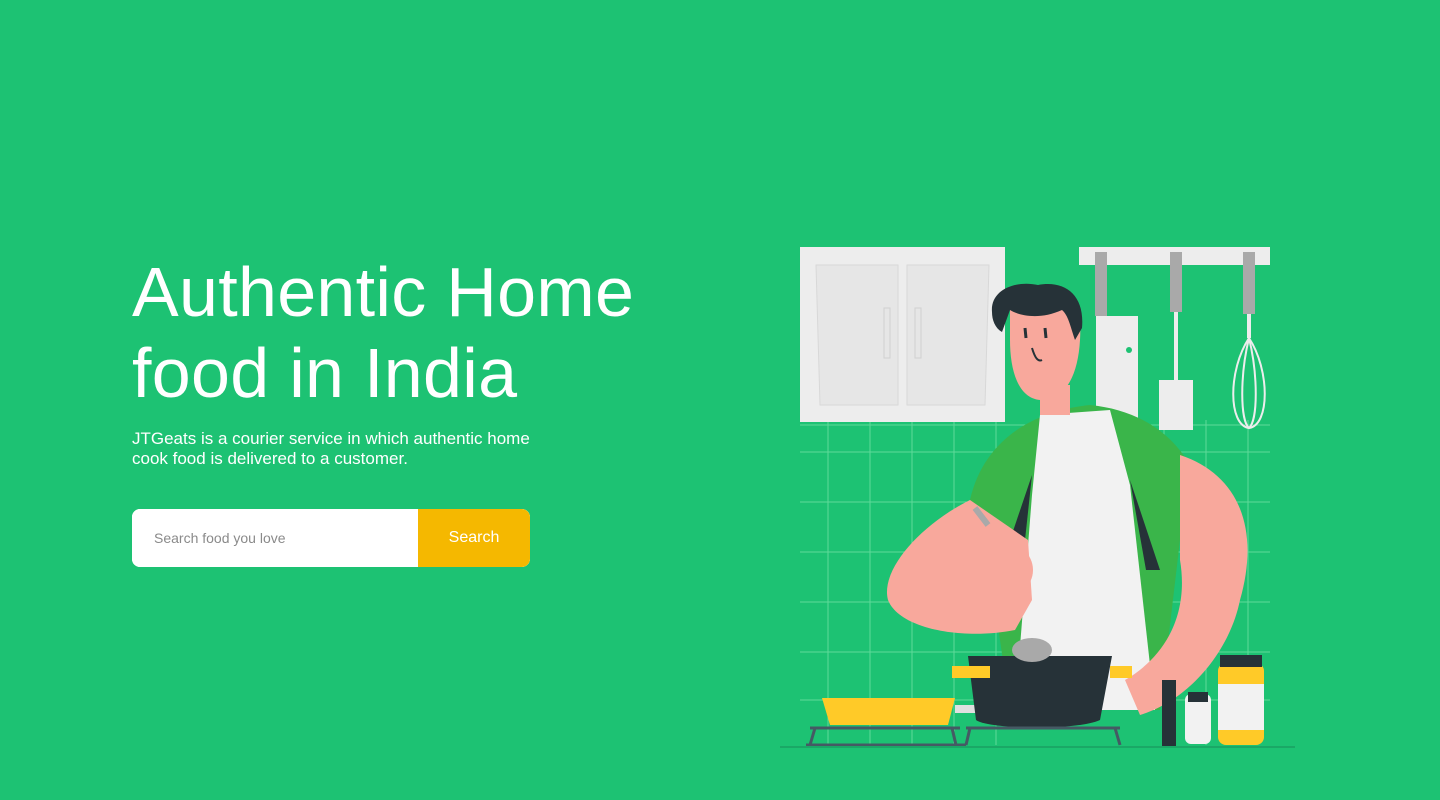 This screenshot has height=800, width=1440. I want to click on hero-title: Authentic Home food in India, so click(412, 333).